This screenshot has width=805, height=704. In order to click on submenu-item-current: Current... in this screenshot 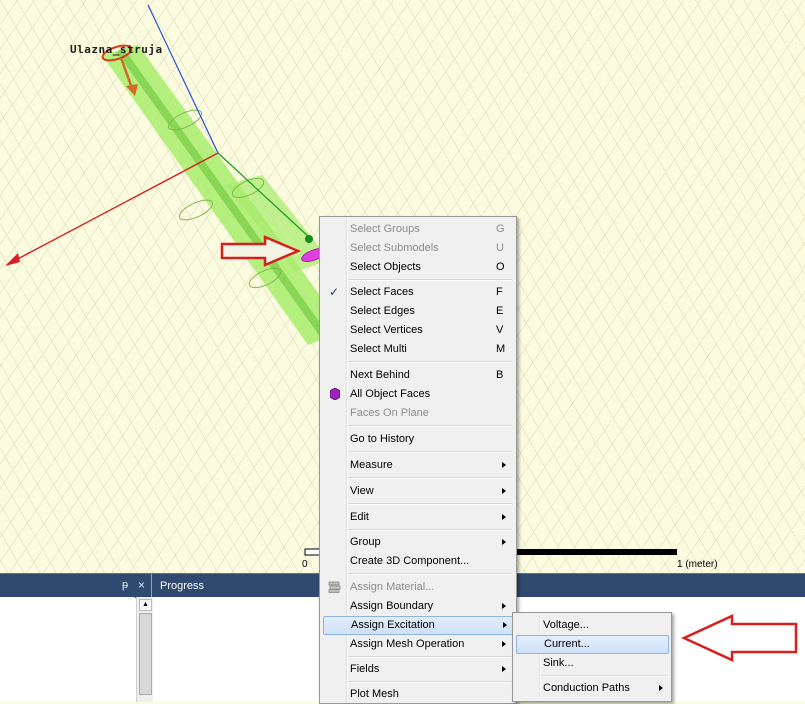, I will do `click(592, 644)`.